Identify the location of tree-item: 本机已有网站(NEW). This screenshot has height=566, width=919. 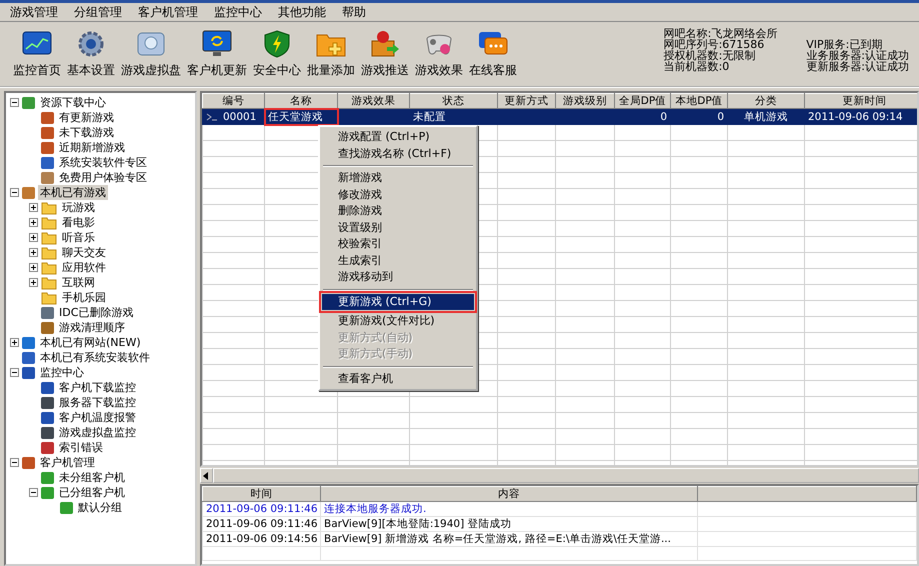
(90, 342).